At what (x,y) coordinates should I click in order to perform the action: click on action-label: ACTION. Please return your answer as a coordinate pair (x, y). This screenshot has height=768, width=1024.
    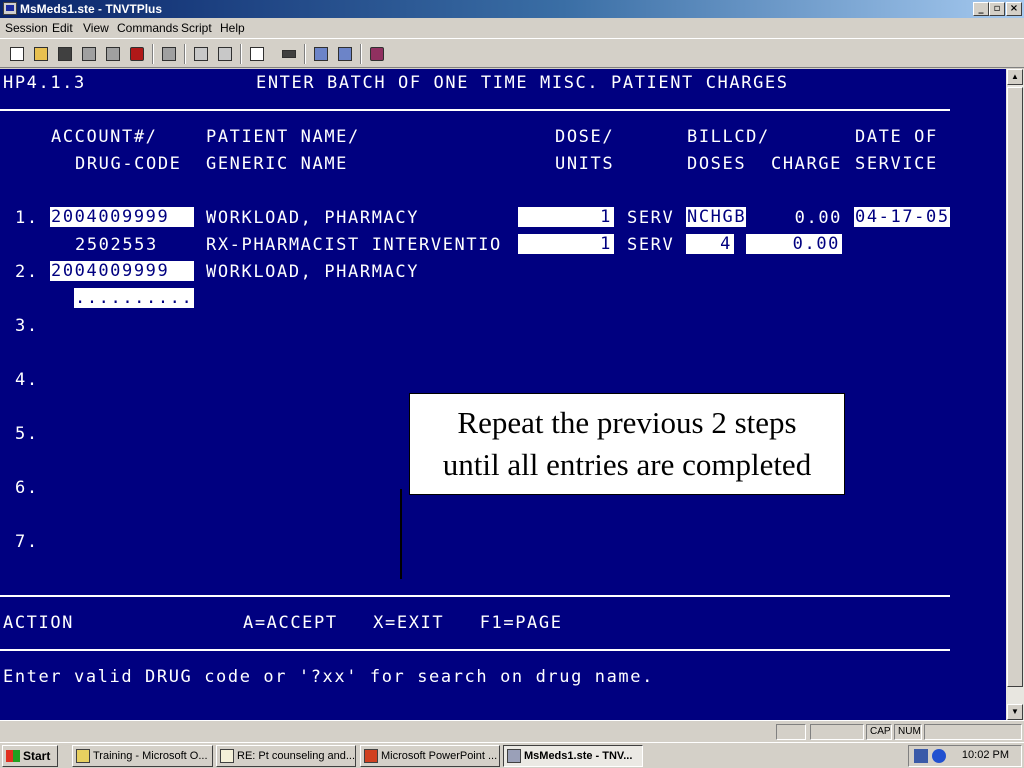
    Looking at the image, I should click on (39, 623).